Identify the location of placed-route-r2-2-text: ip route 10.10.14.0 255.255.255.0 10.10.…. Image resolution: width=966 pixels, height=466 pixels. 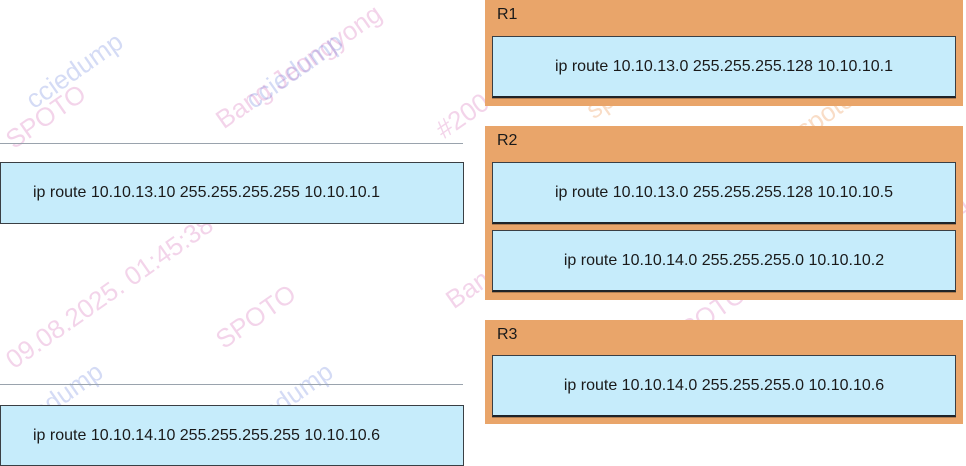
(724, 260).